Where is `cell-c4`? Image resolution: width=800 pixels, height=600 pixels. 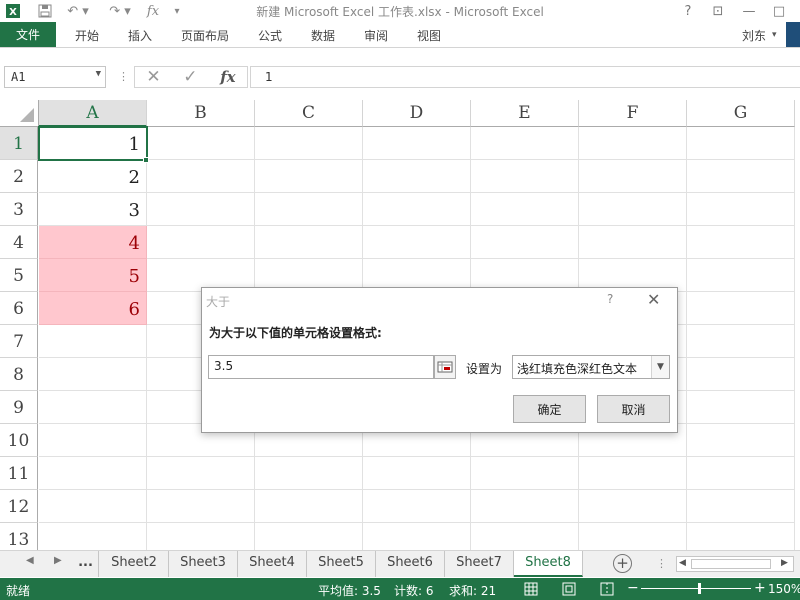 cell-c4 is located at coordinates (309, 242).